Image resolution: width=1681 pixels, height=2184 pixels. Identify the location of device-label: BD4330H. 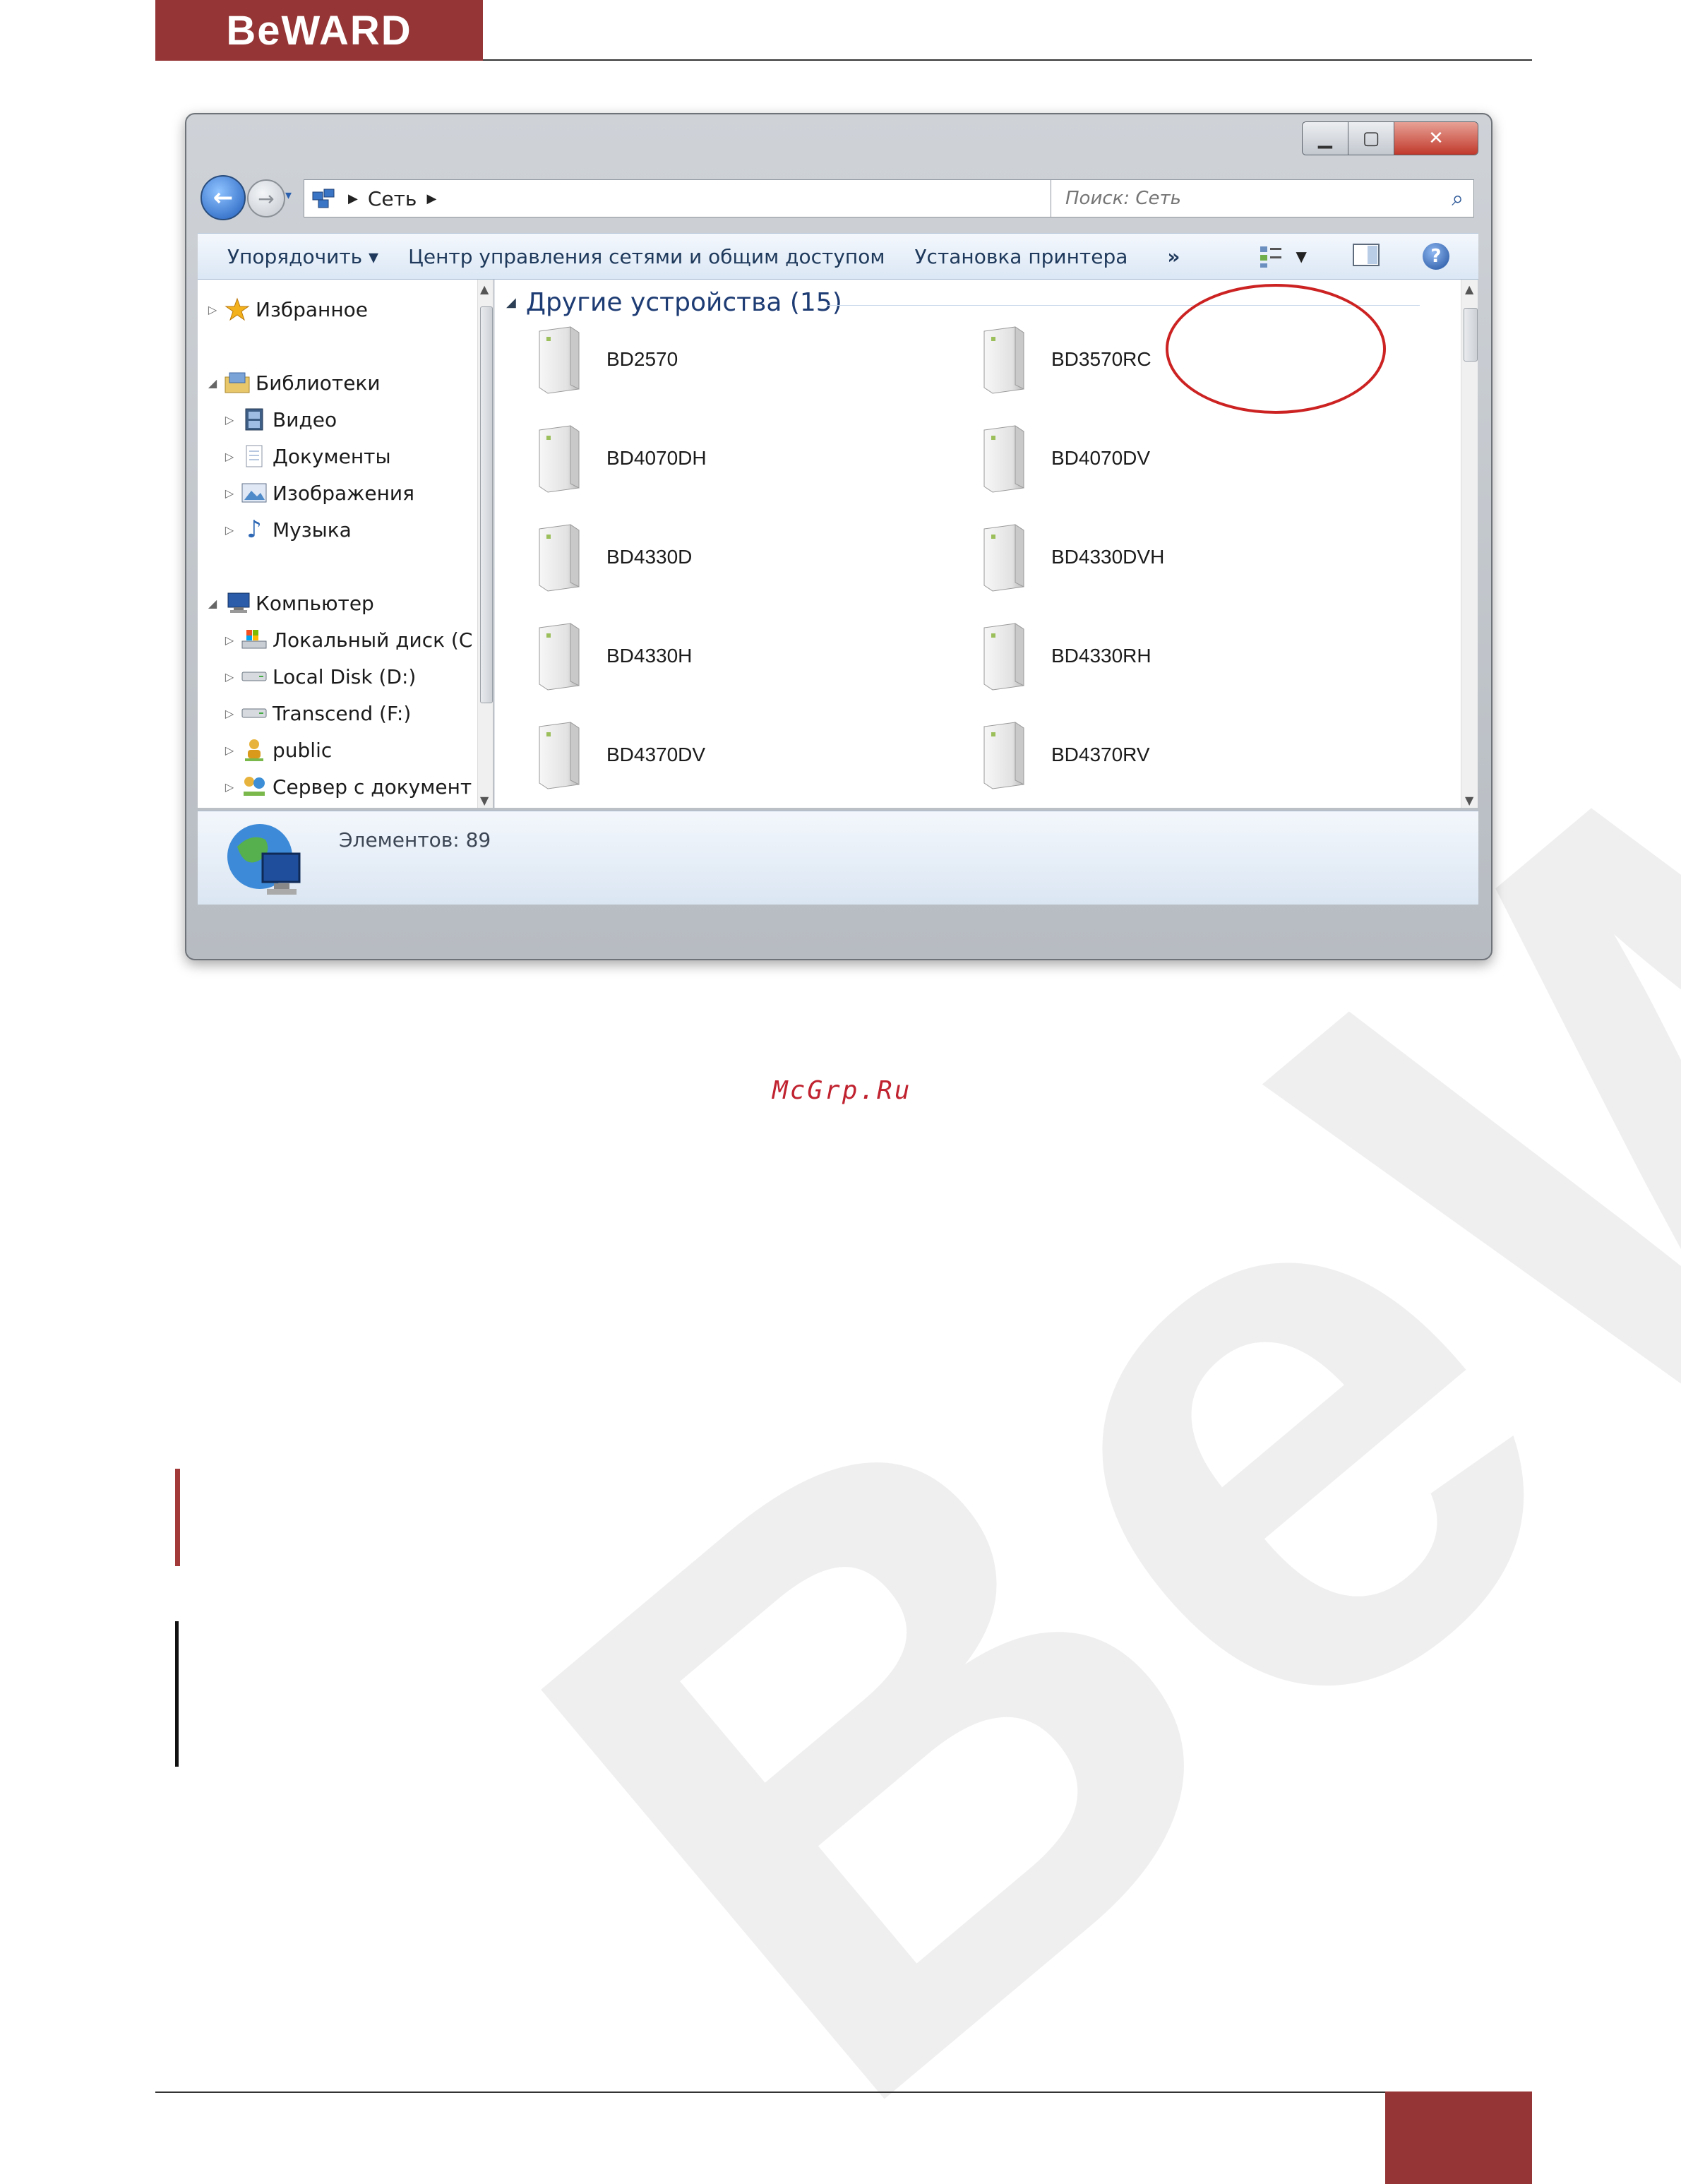
(649, 656).